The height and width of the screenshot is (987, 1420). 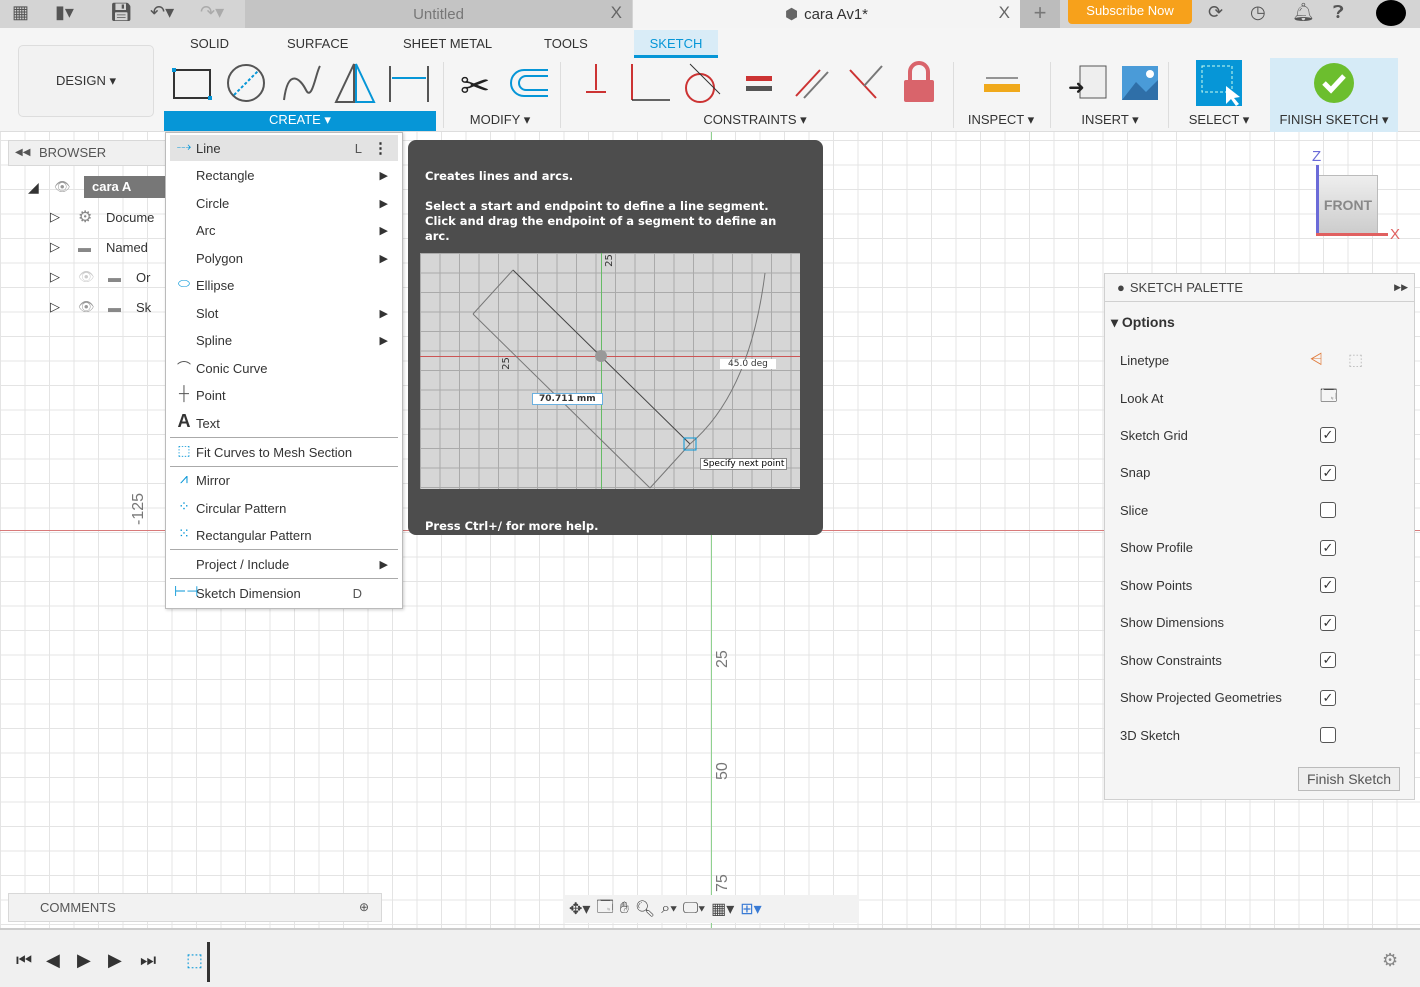 I want to click on finish-sketch-check-icon, so click(x=1334, y=83).